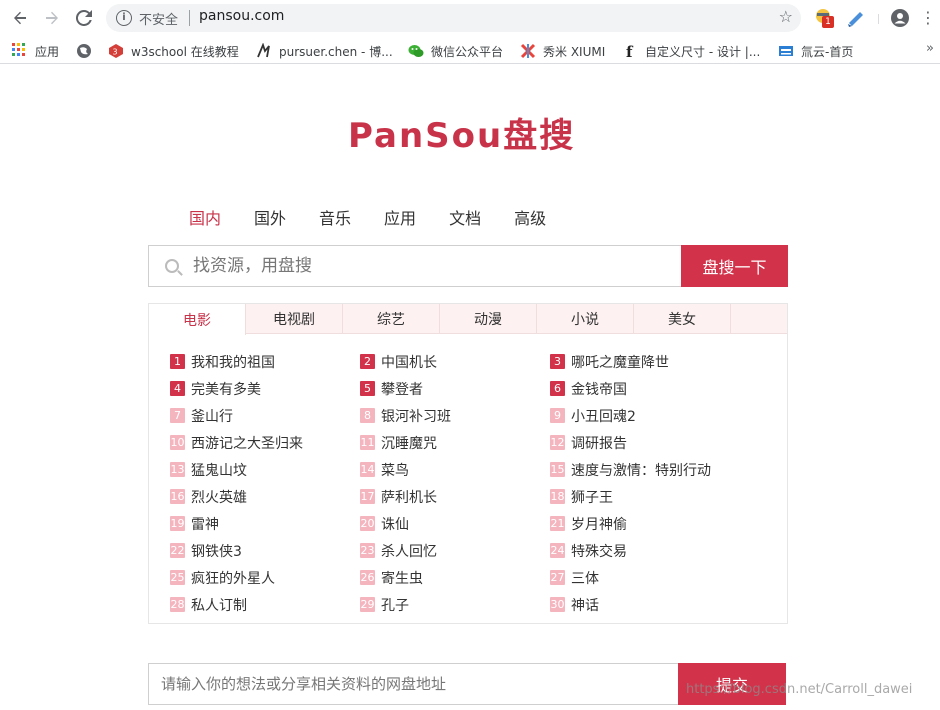 Image resolution: width=940 pixels, height=710 pixels. I want to click on bookmark-wechat: 微信公众平台, so click(455, 51).